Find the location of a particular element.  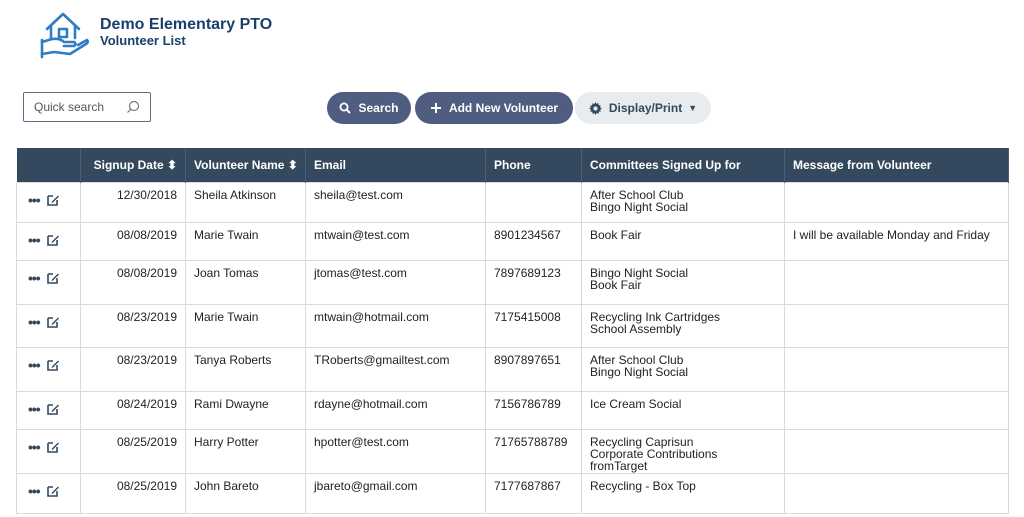

display-print-button: Display/Print ▼ is located at coordinates (643, 108).